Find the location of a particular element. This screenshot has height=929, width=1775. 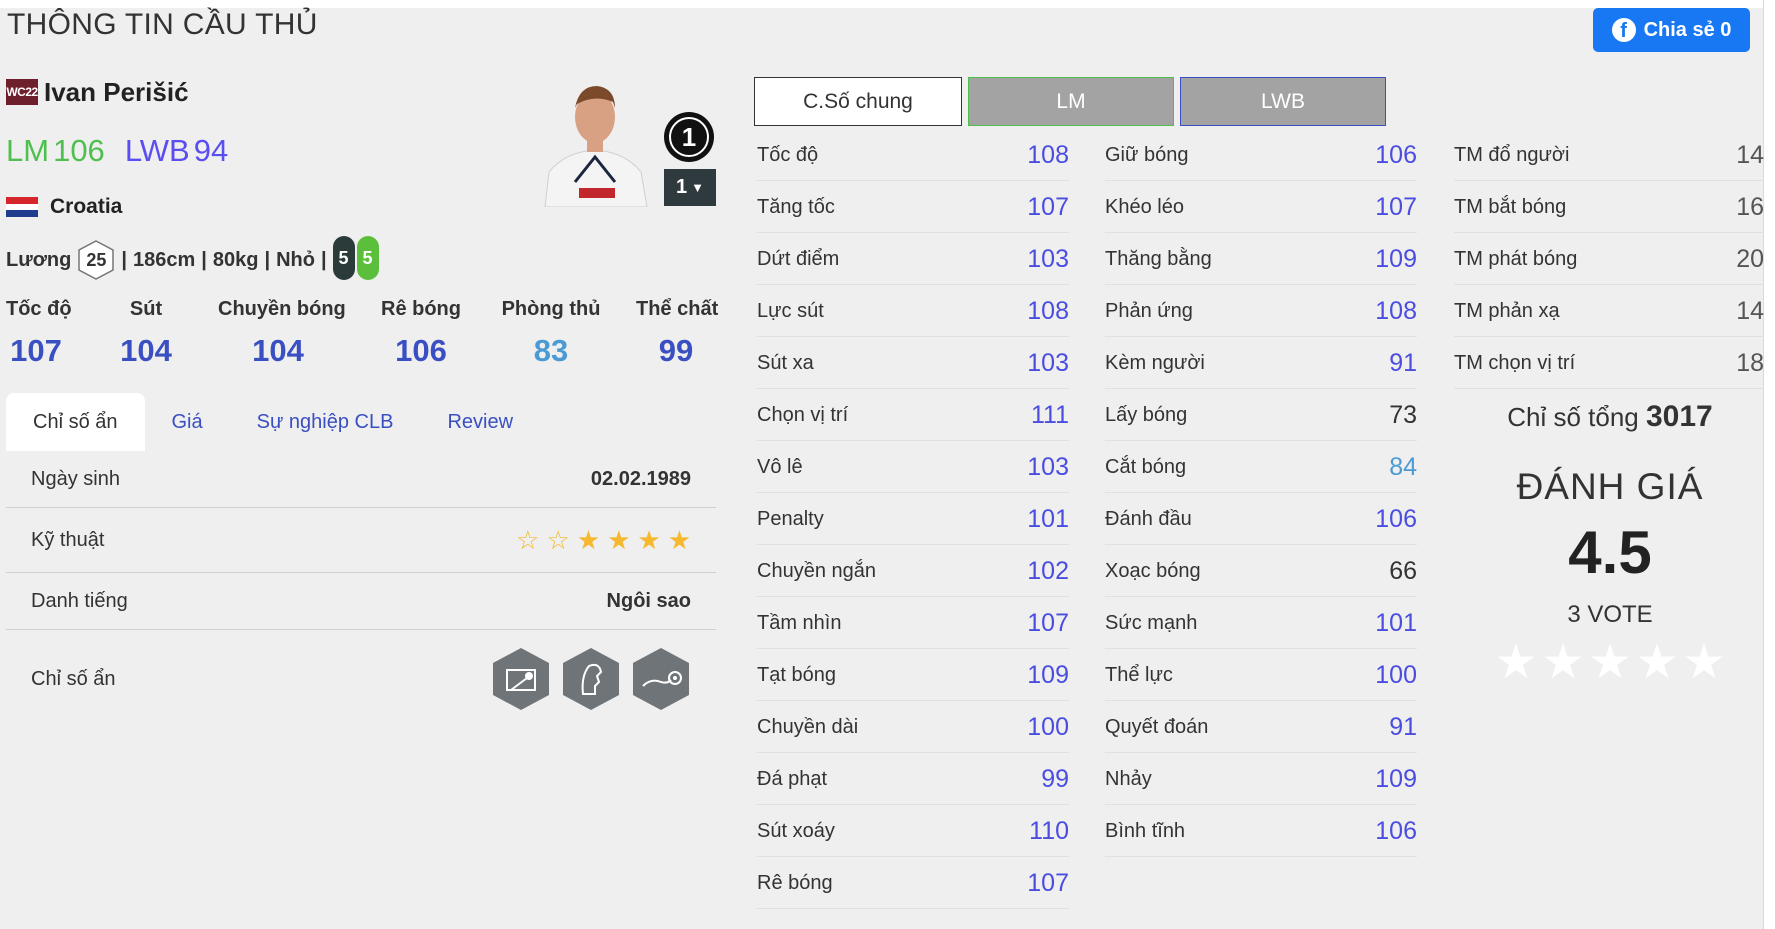

right-foot: 5 is located at coordinates (367, 258).